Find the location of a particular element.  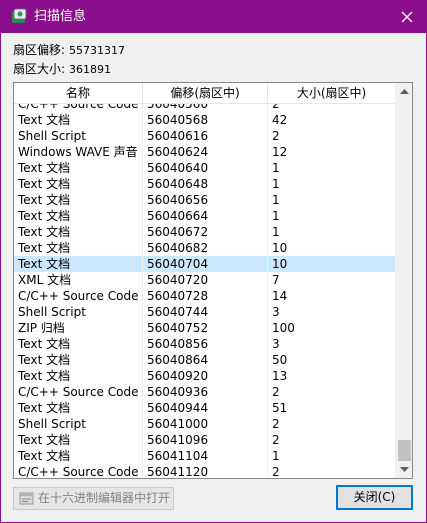

cell-offset: 56041104 is located at coordinates (205, 456).